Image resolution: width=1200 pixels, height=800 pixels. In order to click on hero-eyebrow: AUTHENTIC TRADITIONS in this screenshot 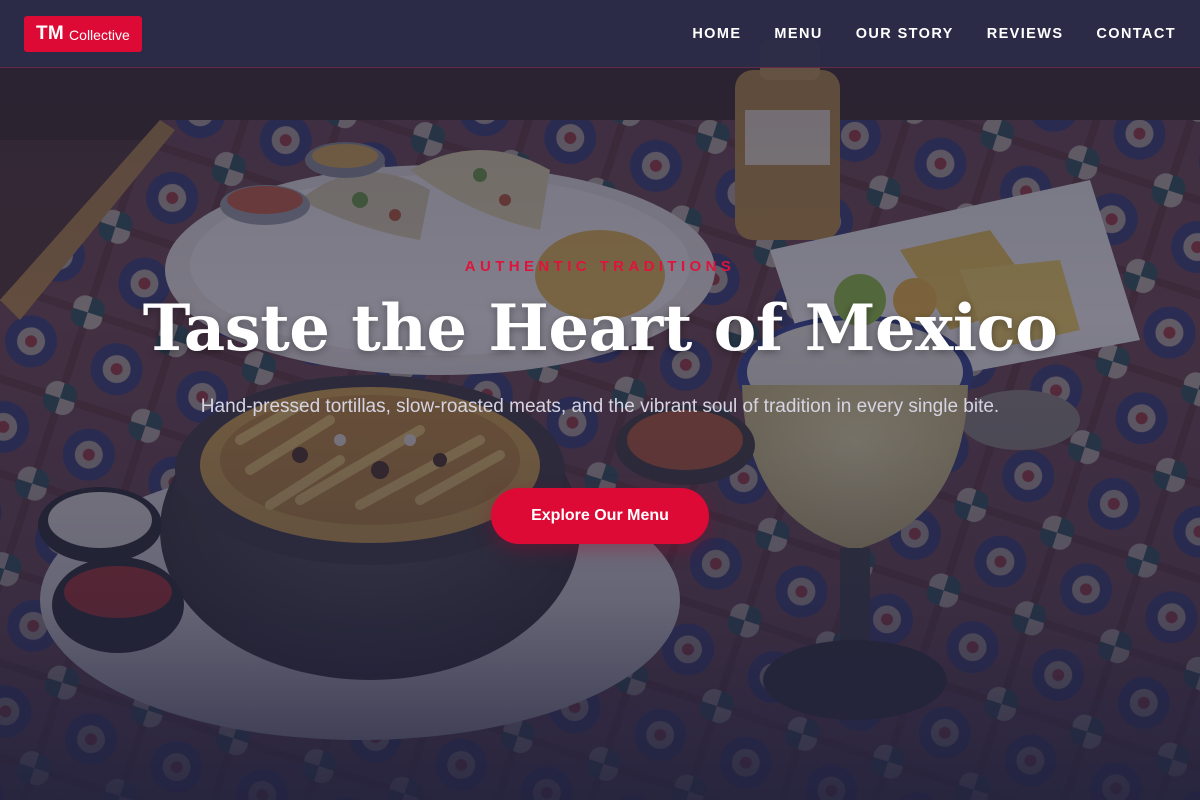, I will do `click(600, 266)`.